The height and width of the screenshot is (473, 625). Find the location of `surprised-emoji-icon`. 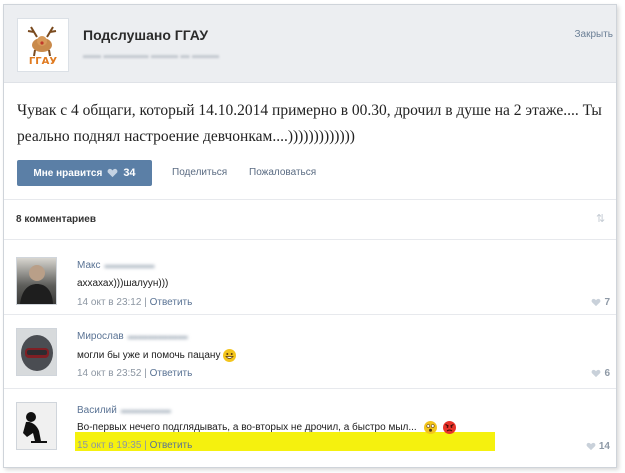

surprised-emoji-icon is located at coordinates (430, 427).